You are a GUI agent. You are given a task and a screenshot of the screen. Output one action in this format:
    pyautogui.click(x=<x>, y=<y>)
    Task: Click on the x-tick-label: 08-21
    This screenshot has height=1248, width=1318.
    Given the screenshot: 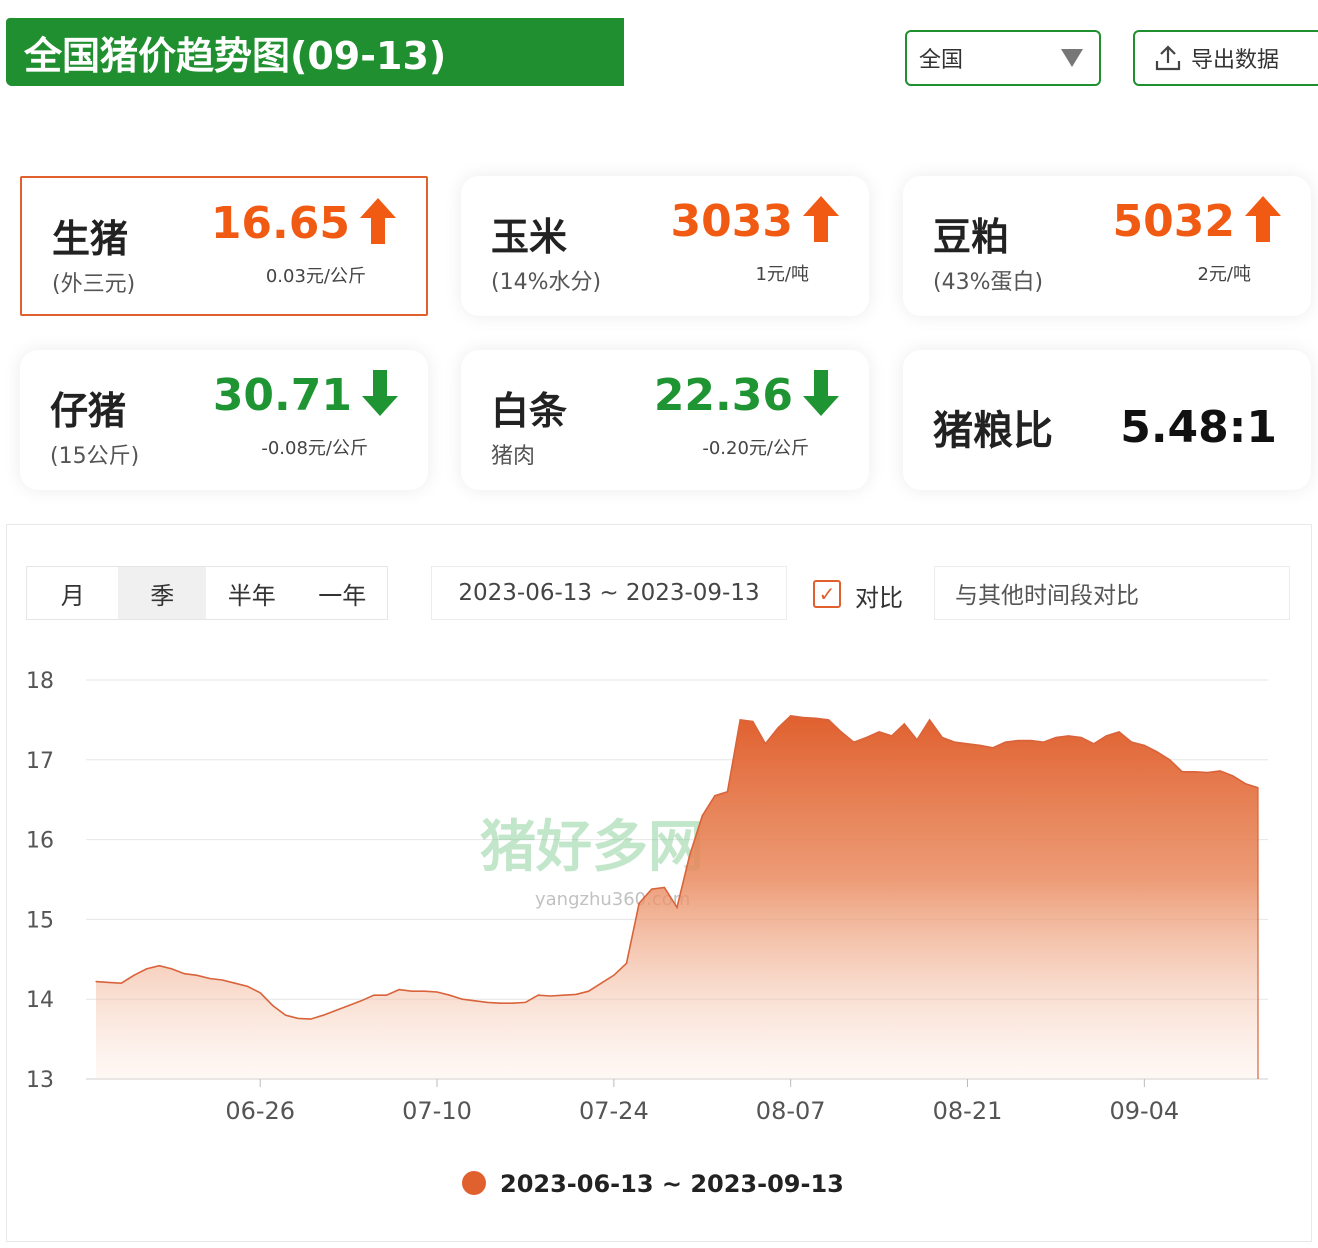 What is the action you would take?
    pyautogui.click(x=968, y=1111)
    